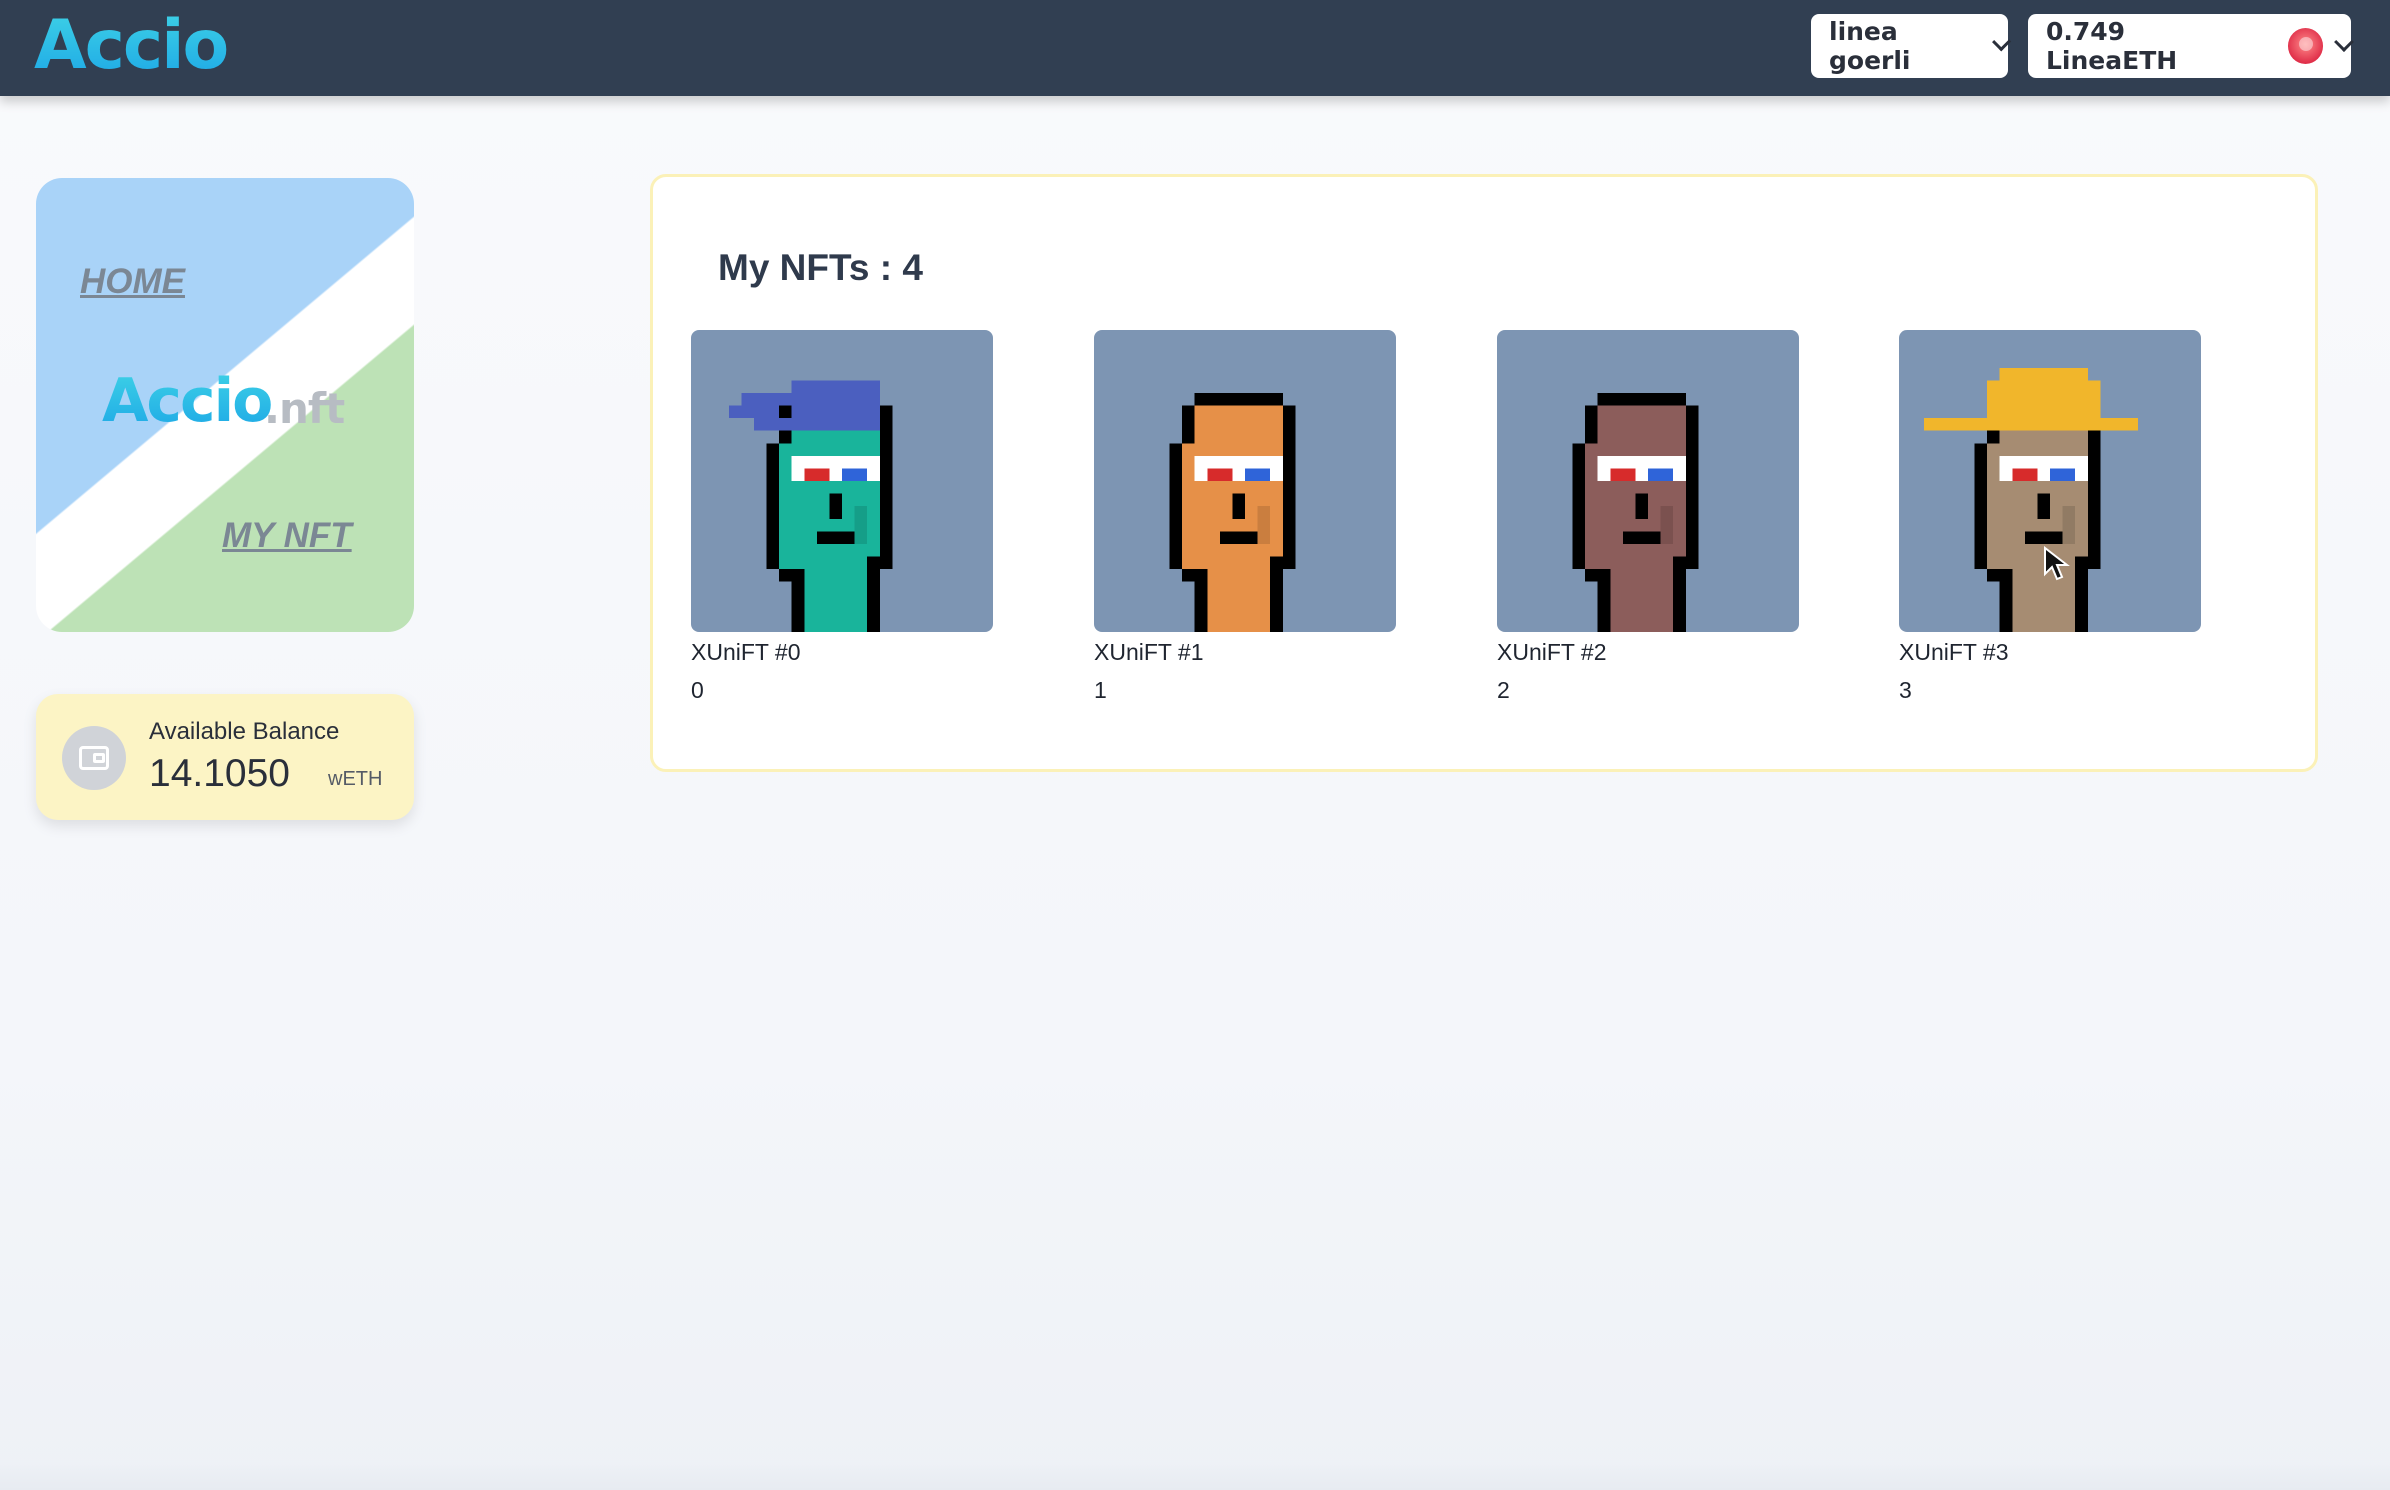 The width and height of the screenshot is (2390, 1490). I want to click on nft-id: 0, so click(697, 690).